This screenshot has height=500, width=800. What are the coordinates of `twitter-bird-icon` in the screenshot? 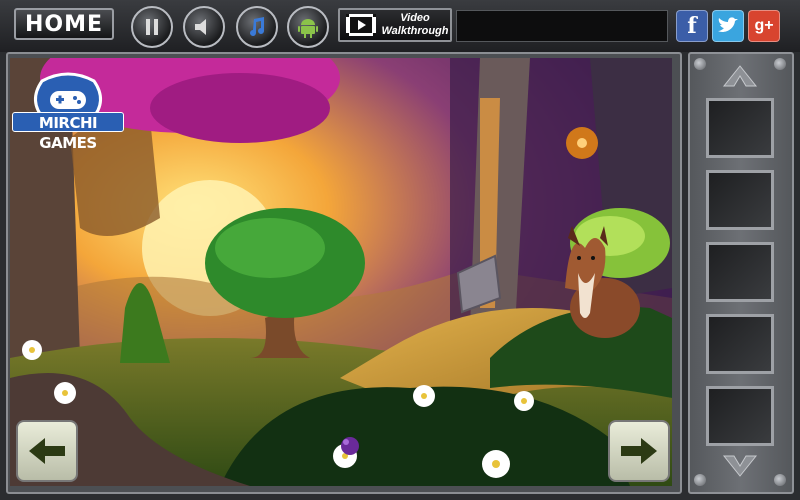 It's located at (728, 24).